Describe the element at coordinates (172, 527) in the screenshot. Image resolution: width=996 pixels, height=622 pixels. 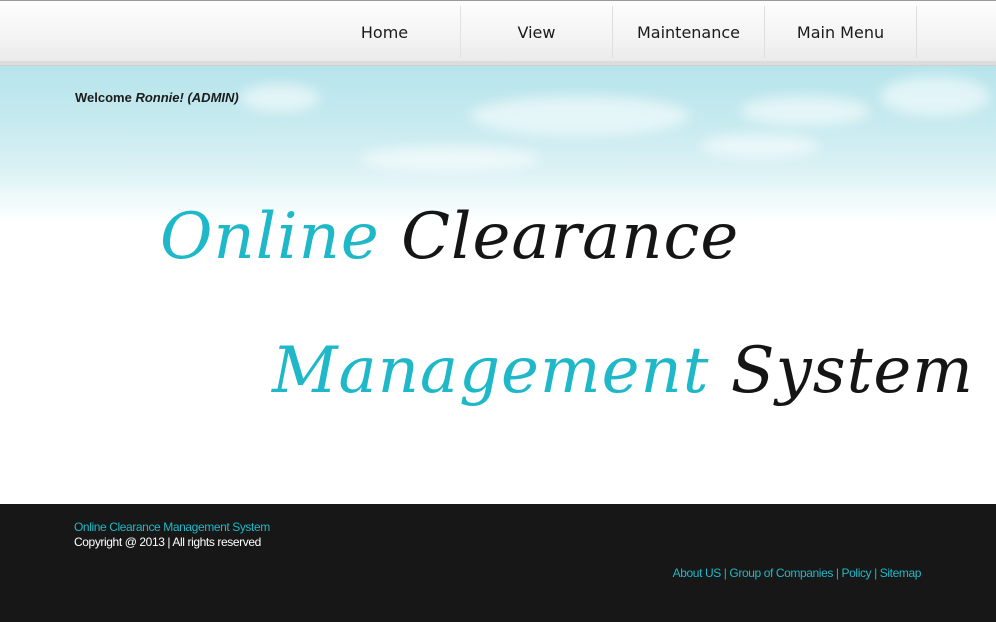
I see `footer-site-name: Online Clearance Management System` at that location.